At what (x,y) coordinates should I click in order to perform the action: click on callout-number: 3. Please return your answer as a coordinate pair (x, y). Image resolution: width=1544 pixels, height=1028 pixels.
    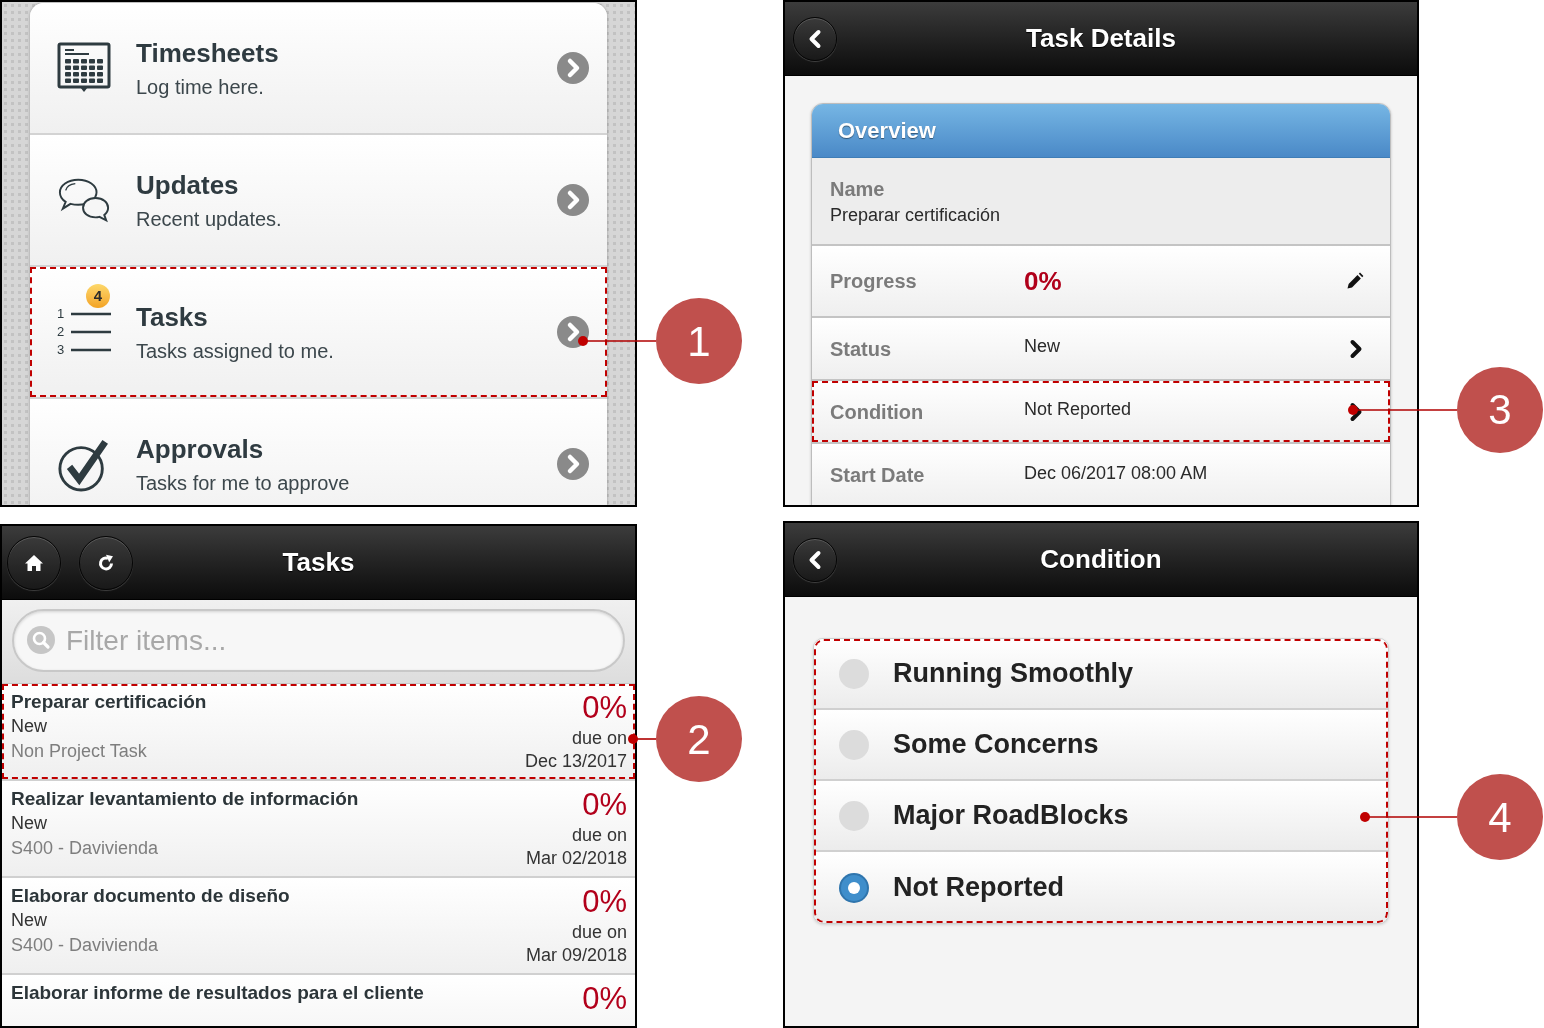
    Looking at the image, I should click on (1500, 409).